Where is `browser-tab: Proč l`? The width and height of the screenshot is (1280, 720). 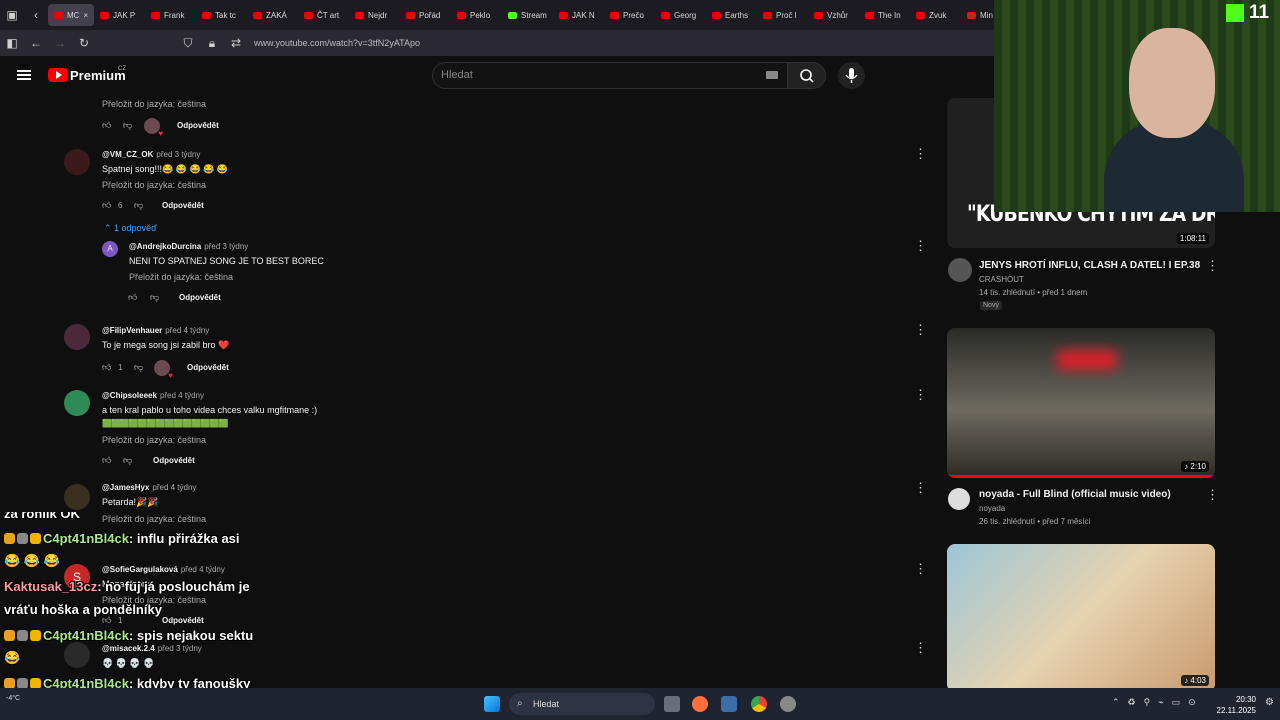 browser-tab: Proč l is located at coordinates (782, 15).